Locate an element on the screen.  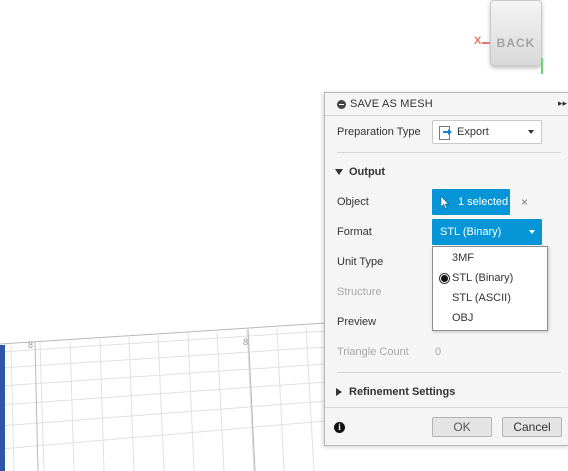
triangle-count-row: Triangle Count 0 is located at coordinates (446, 352).